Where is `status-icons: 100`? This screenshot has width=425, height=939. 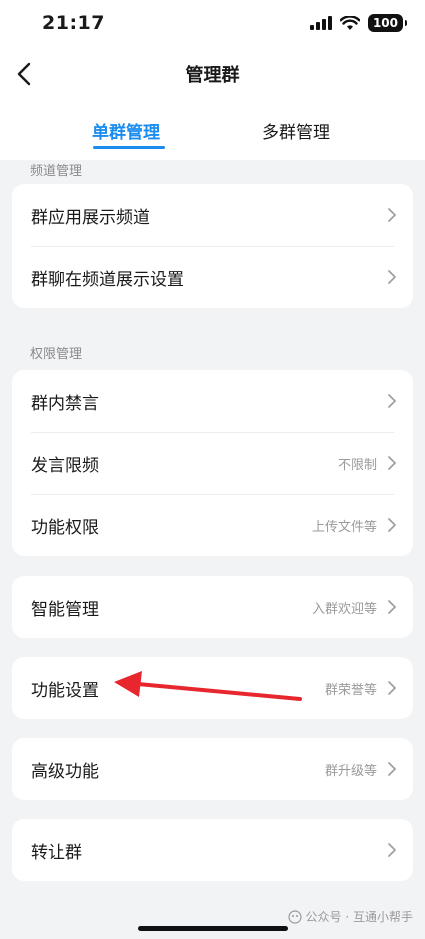 status-icons: 100 is located at coordinates (358, 23).